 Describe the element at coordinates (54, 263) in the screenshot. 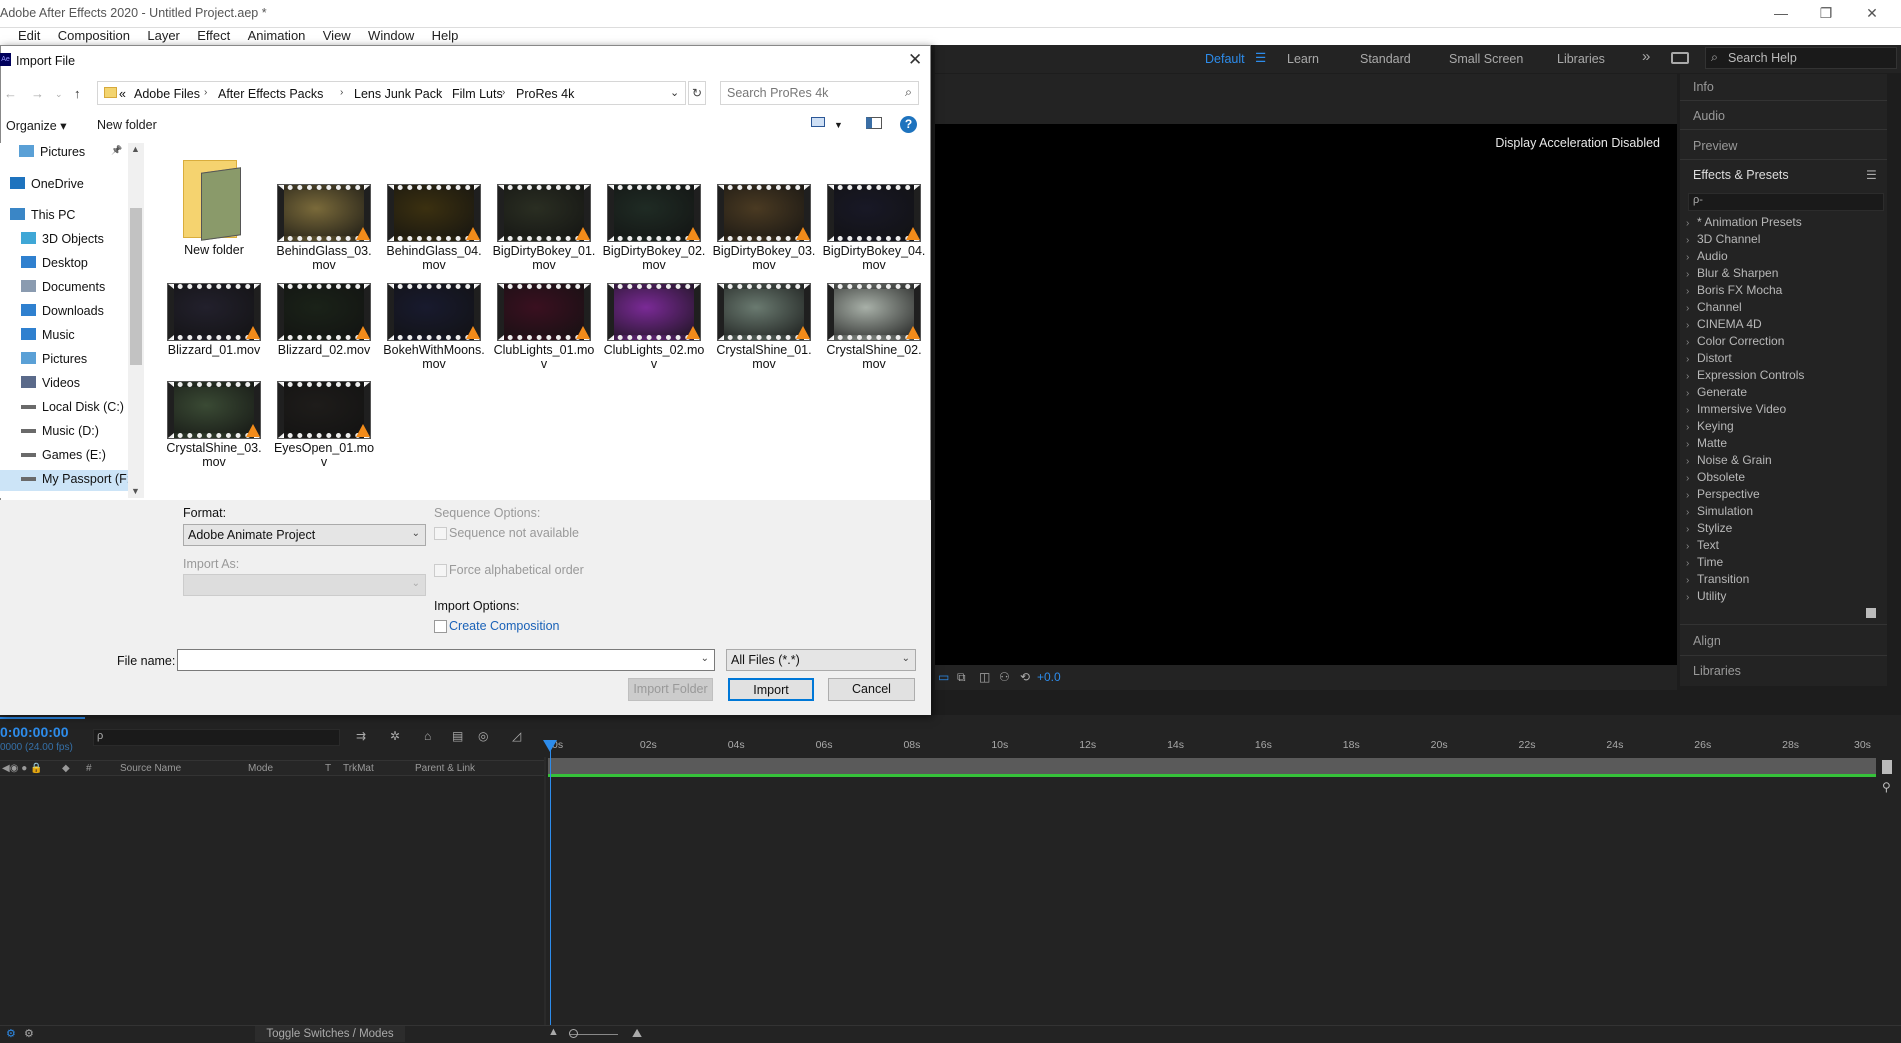

I see `nav-item-desktop: Desktop` at that location.